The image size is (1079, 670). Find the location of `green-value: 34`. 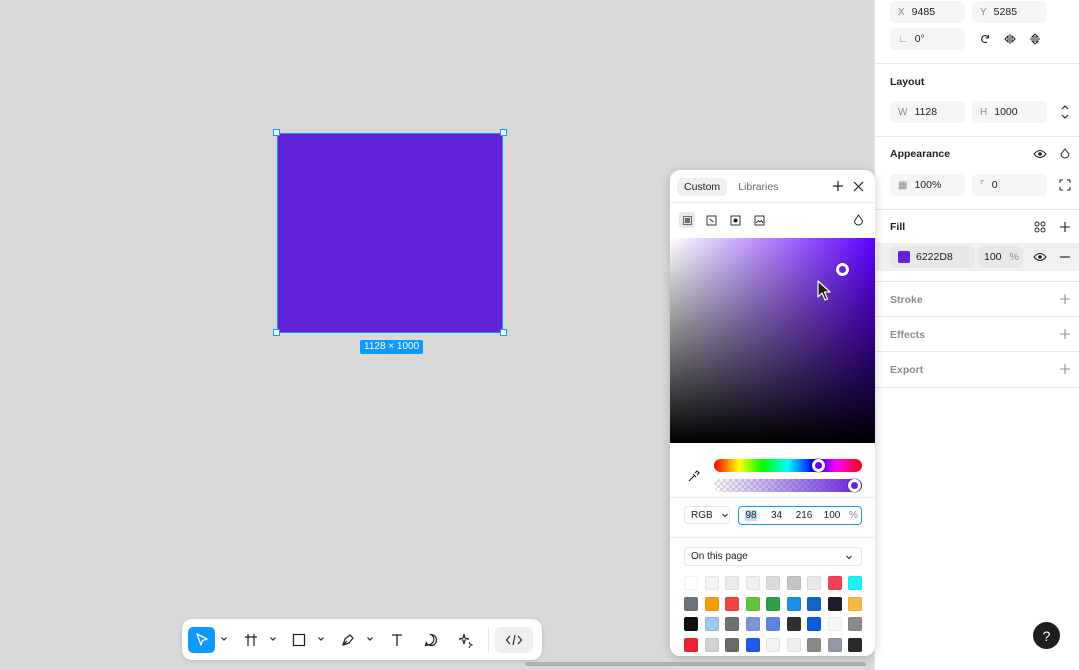

green-value: 34 is located at coordinates (776, 515).